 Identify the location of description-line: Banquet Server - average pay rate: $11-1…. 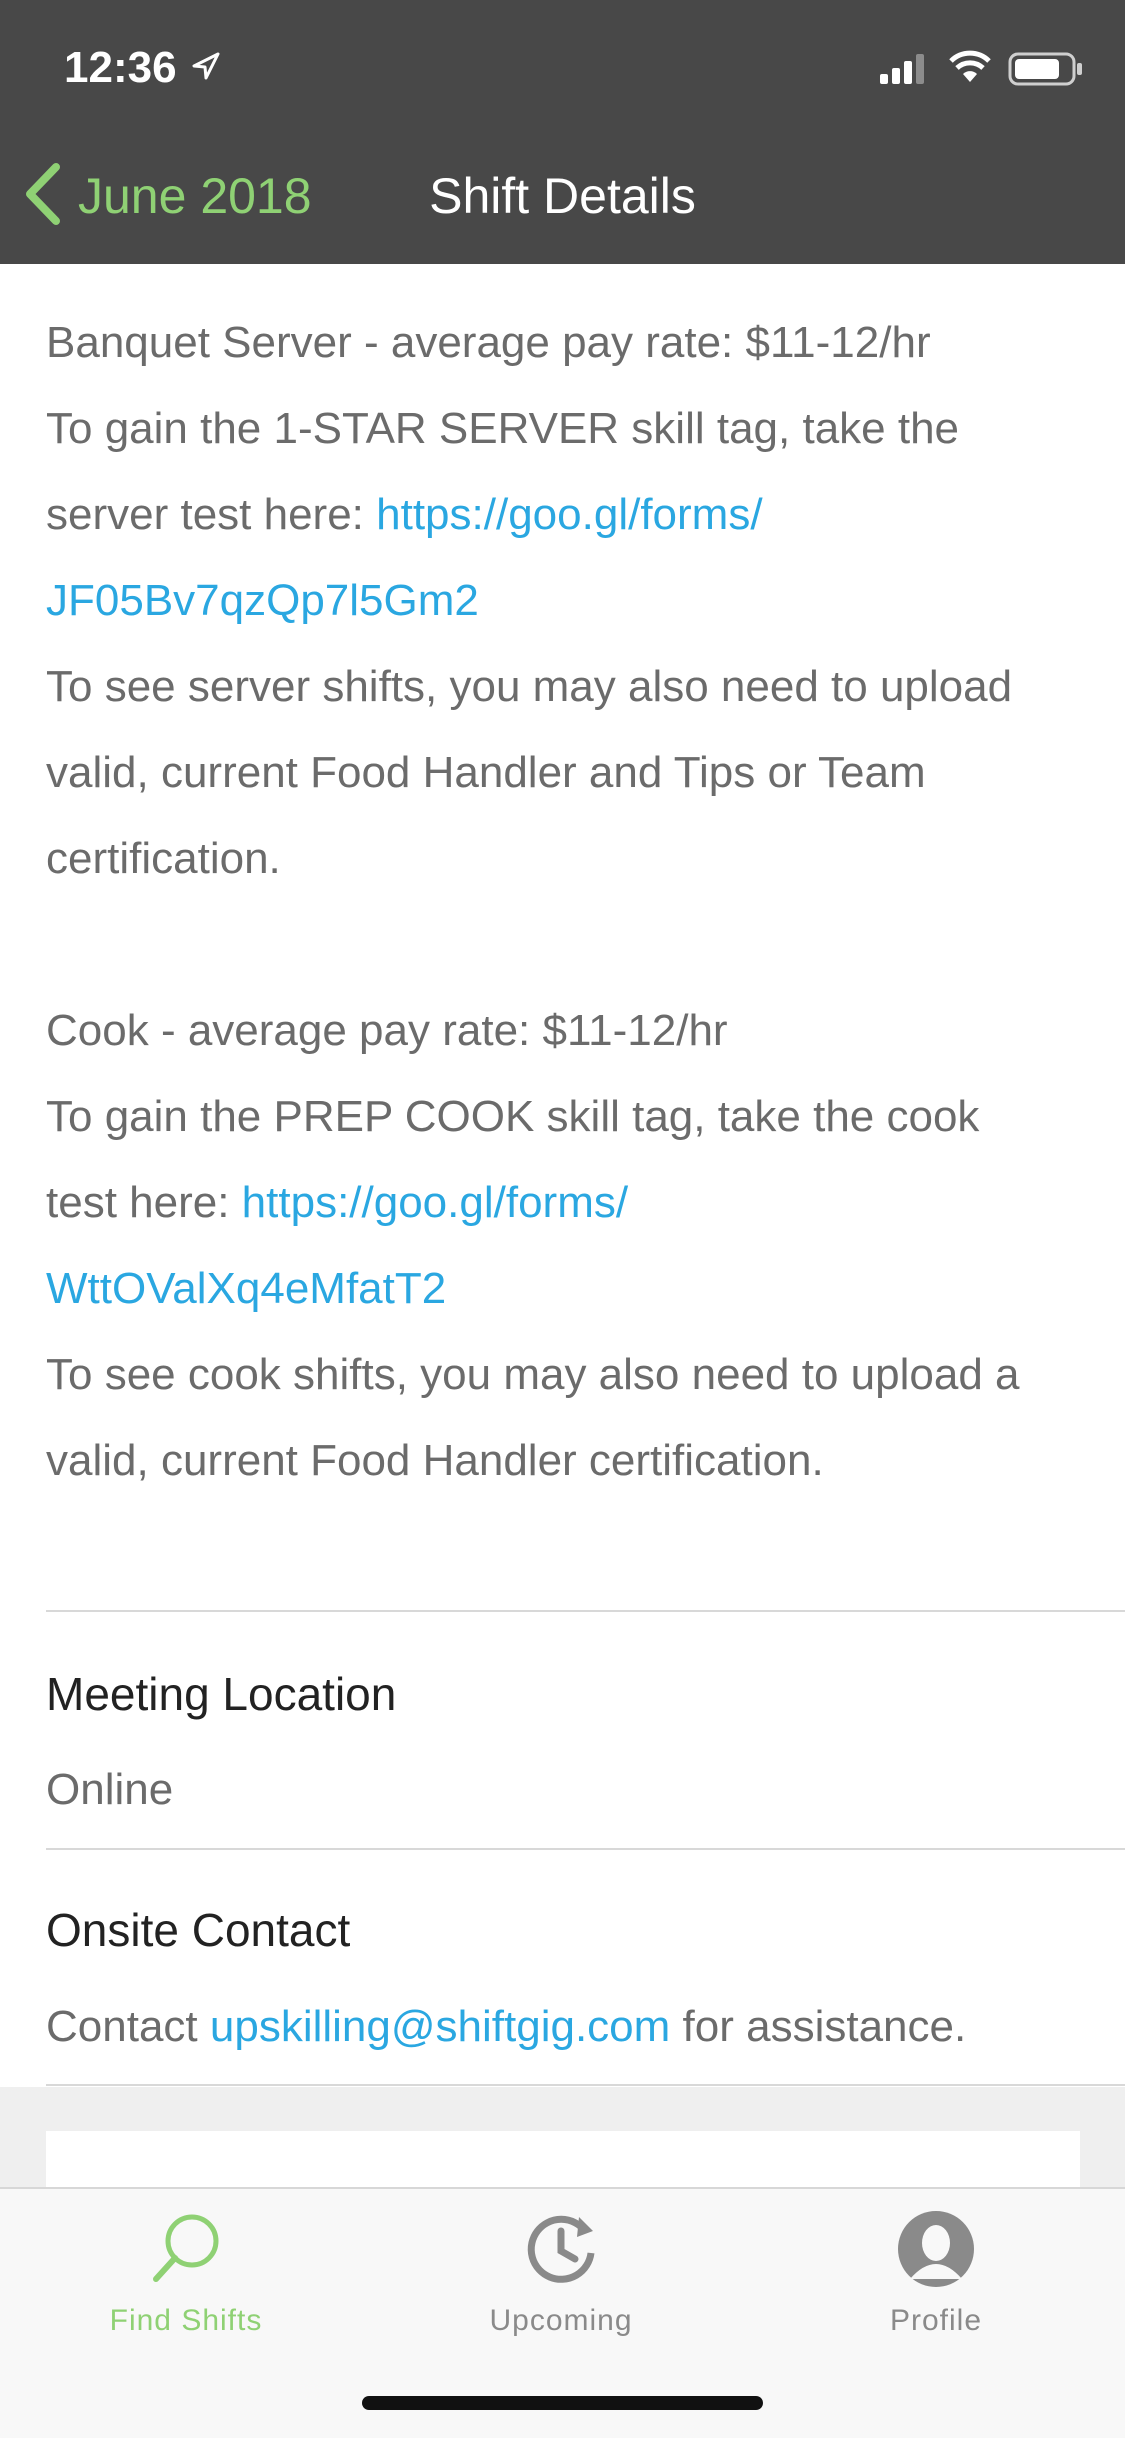
(566, 343).